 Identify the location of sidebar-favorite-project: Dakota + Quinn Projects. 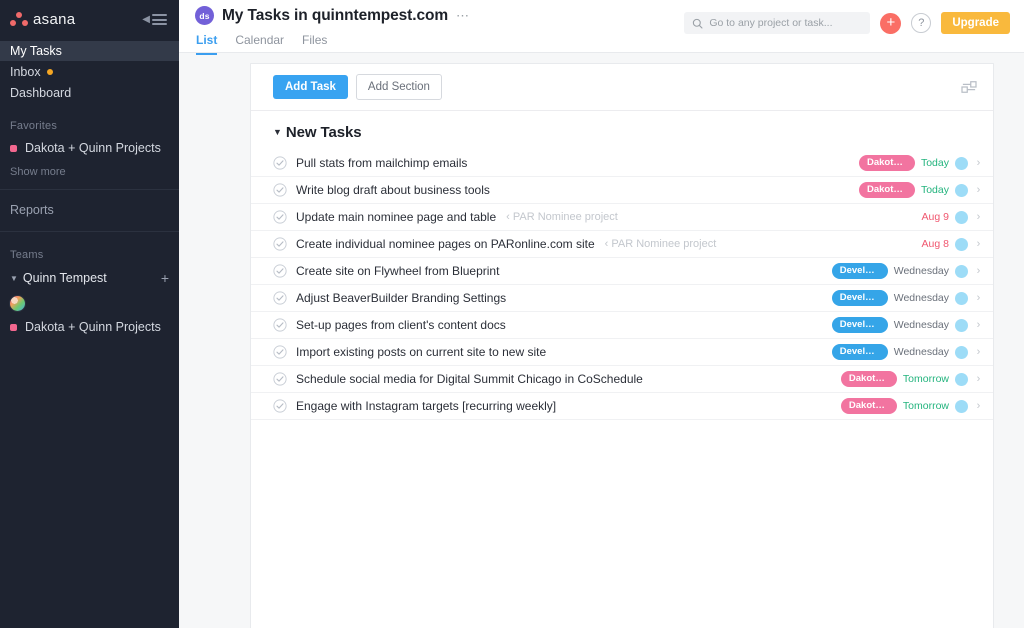
(89, 148).